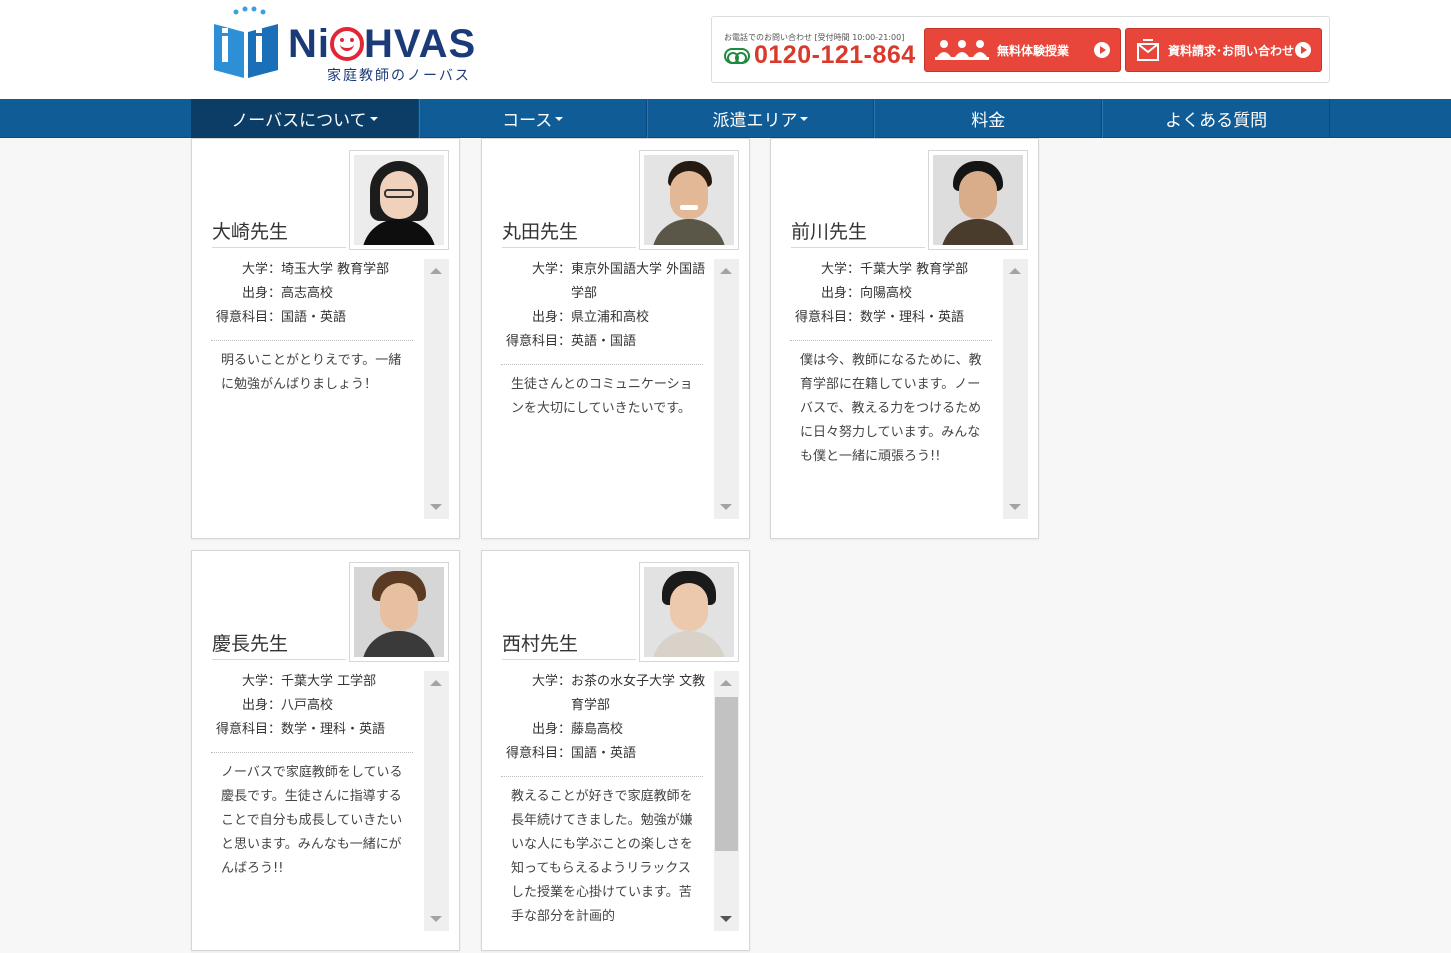 The width and height of the screenshot is (1451, 953). Describe the element at coordinates (1033, 50) in the screenshot. I see `free-trial-label: 無料体験授業` at that location.